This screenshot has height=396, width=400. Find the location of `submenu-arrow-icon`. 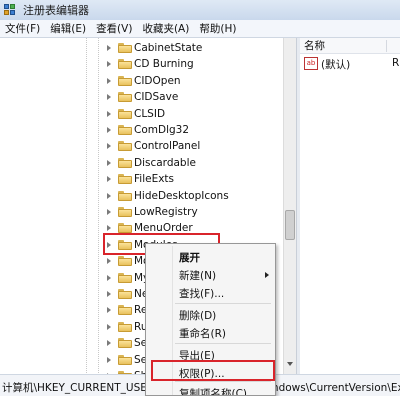

submenu-arrow-icon is located at coordinates (267, 275).